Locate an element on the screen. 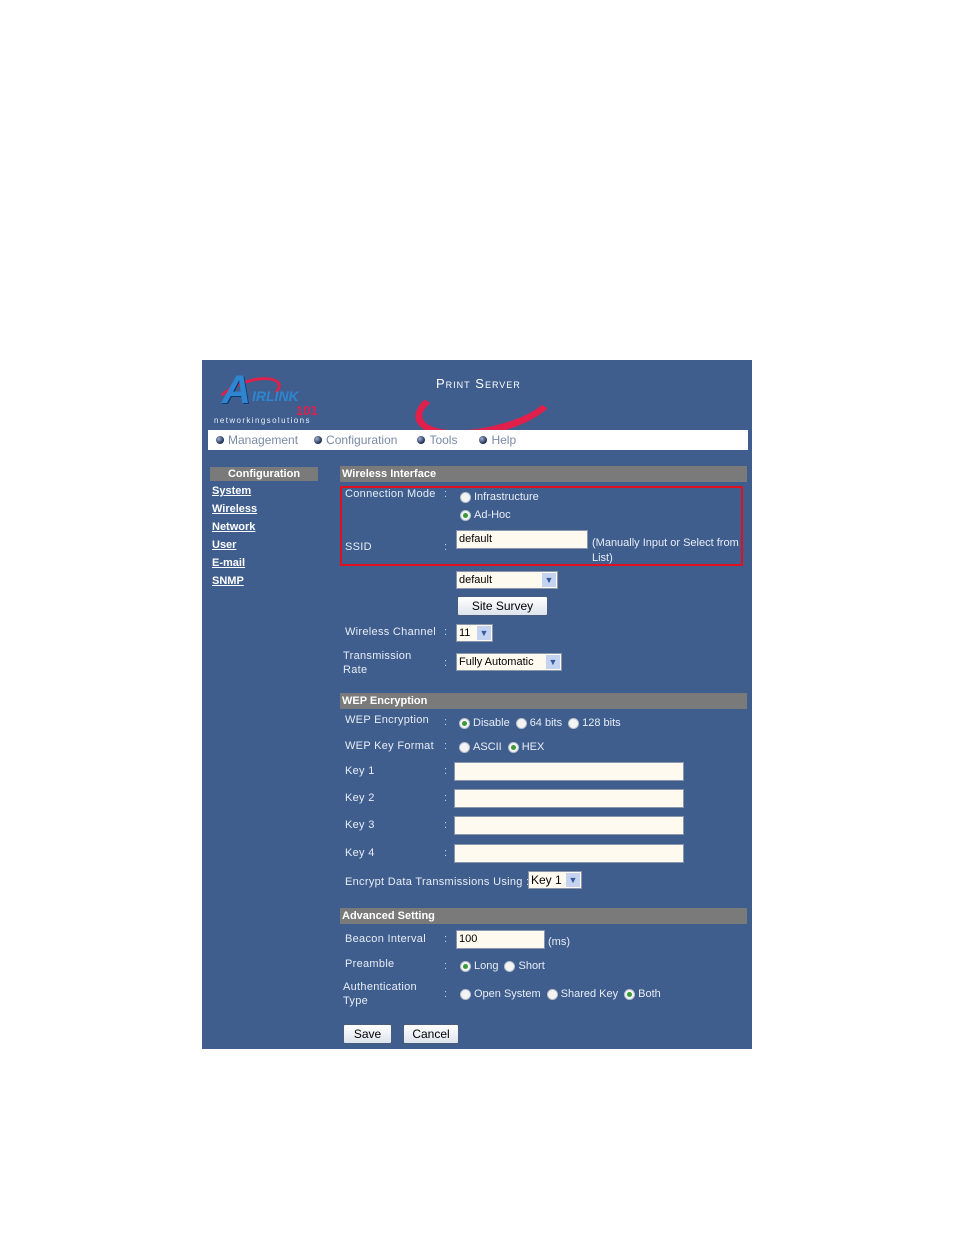  wep-encryption-options: Disable 64 bits 128 bits is located at coordinates (543, 723).